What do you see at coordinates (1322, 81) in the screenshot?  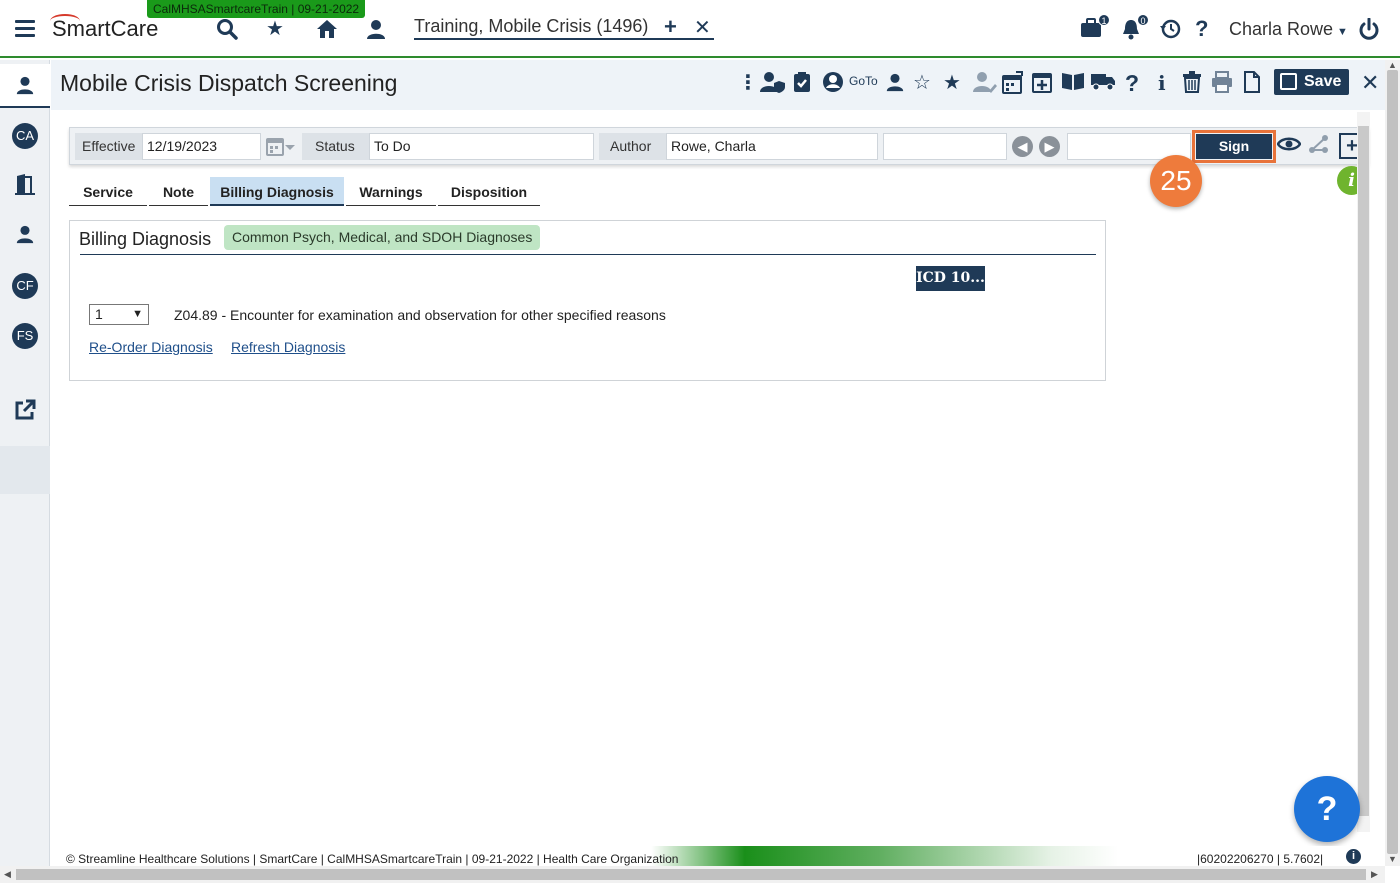 I see `save-button-label: Save` at bounding box center [1322, 81].